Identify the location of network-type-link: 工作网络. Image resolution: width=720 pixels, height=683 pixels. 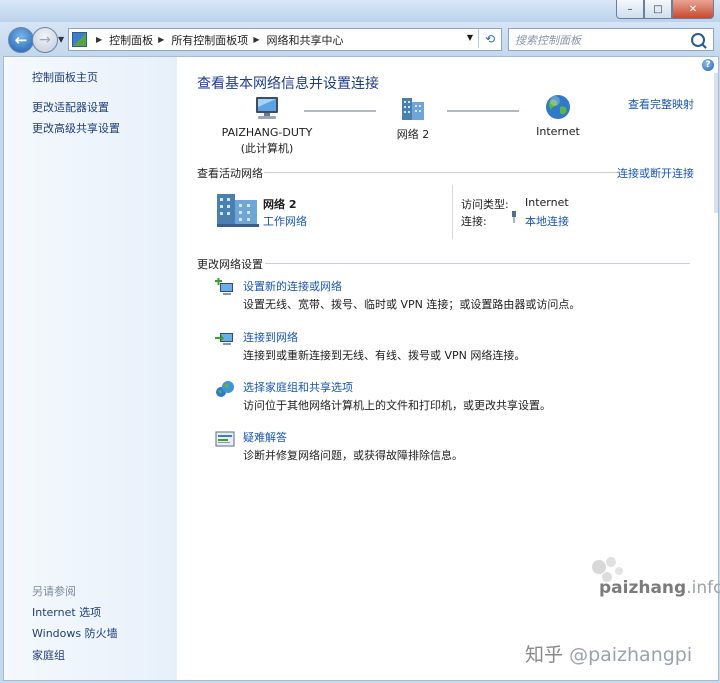
(285, 221).